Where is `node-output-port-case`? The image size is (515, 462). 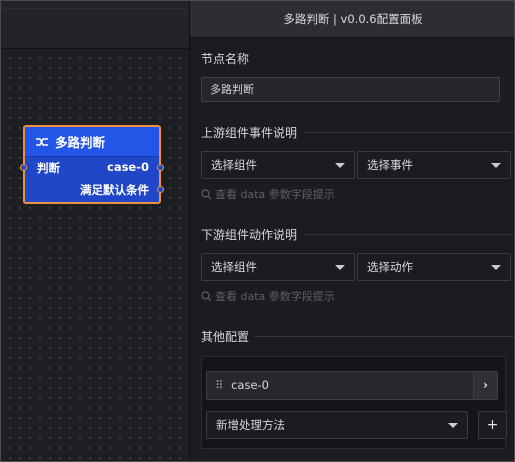 node-output-port-case is located at coordinates (160, 167).